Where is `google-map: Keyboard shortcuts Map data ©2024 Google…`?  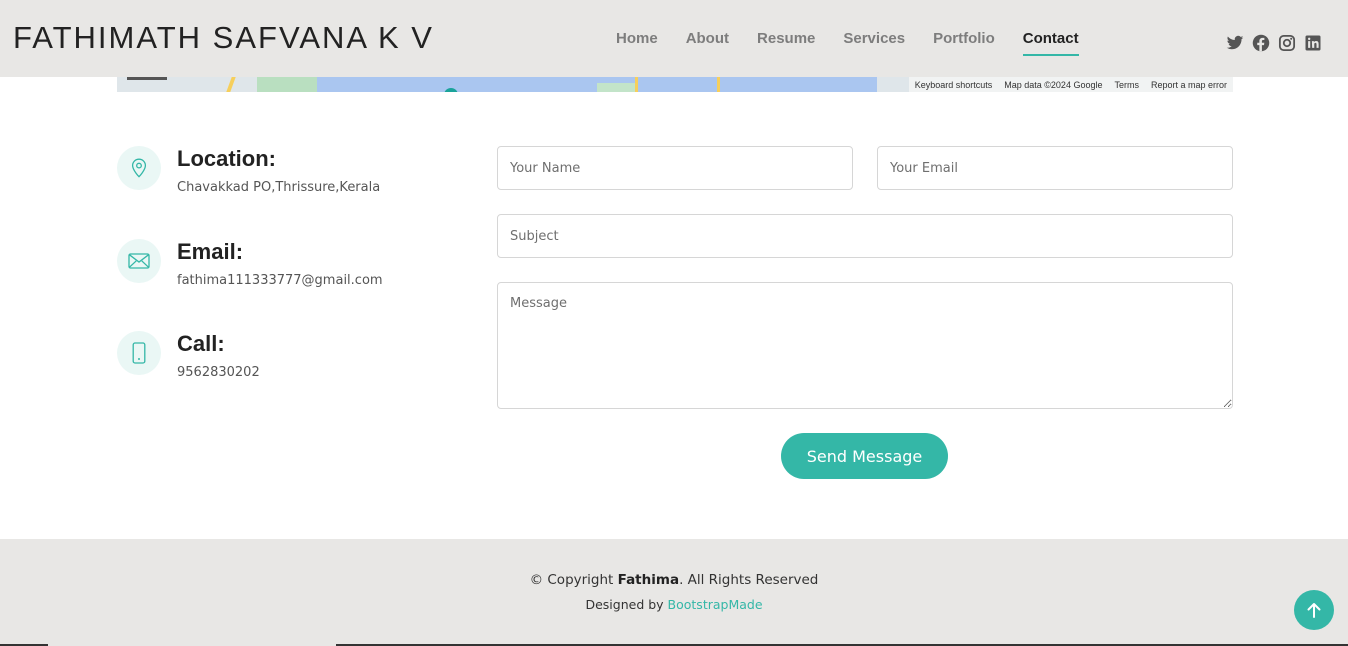
google-map: Keyboard shortcuts Map data ©2024 Google… is located at coordinates (675, 84).